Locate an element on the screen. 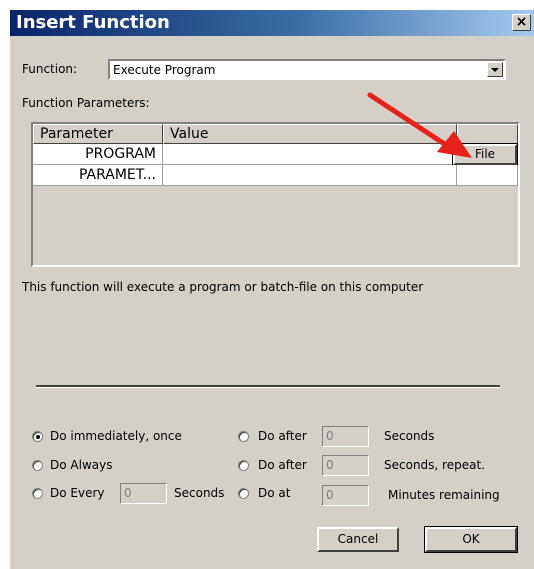  annotation-arrow-icon is located at coordinates (419, 125).